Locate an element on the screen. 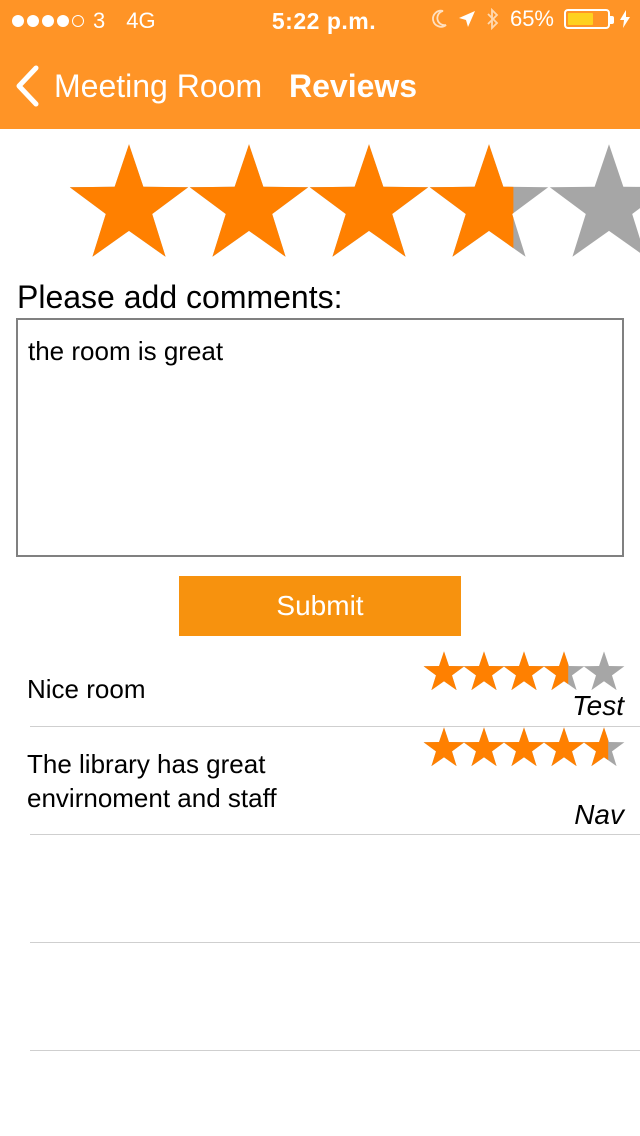 Image resolution: width=640 pixels, height=1136 pixels. battery-icon is located at coordinates (589, 19).